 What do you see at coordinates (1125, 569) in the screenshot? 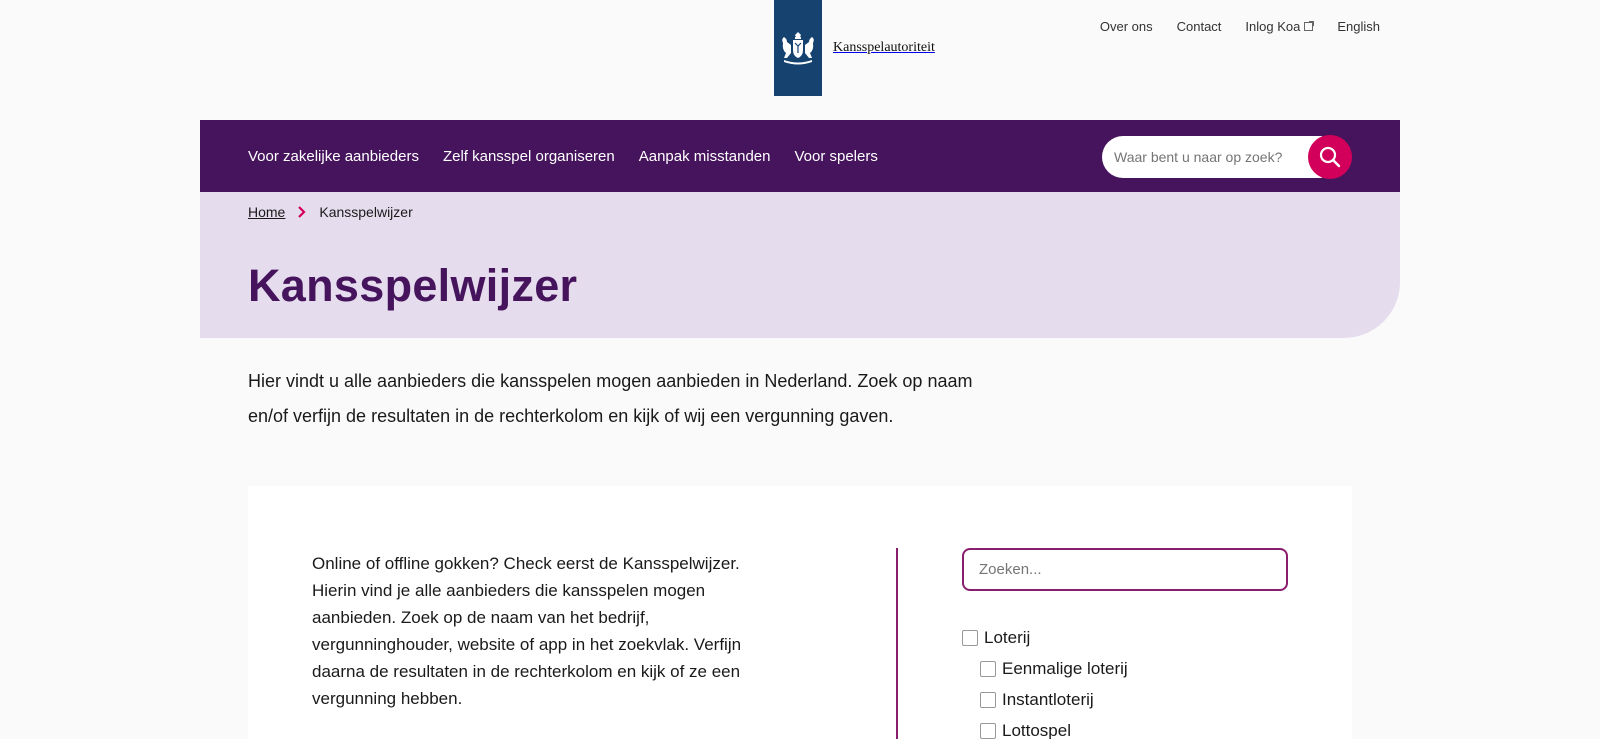
I see `filter-search-input` at bounding box center [1125, 569].